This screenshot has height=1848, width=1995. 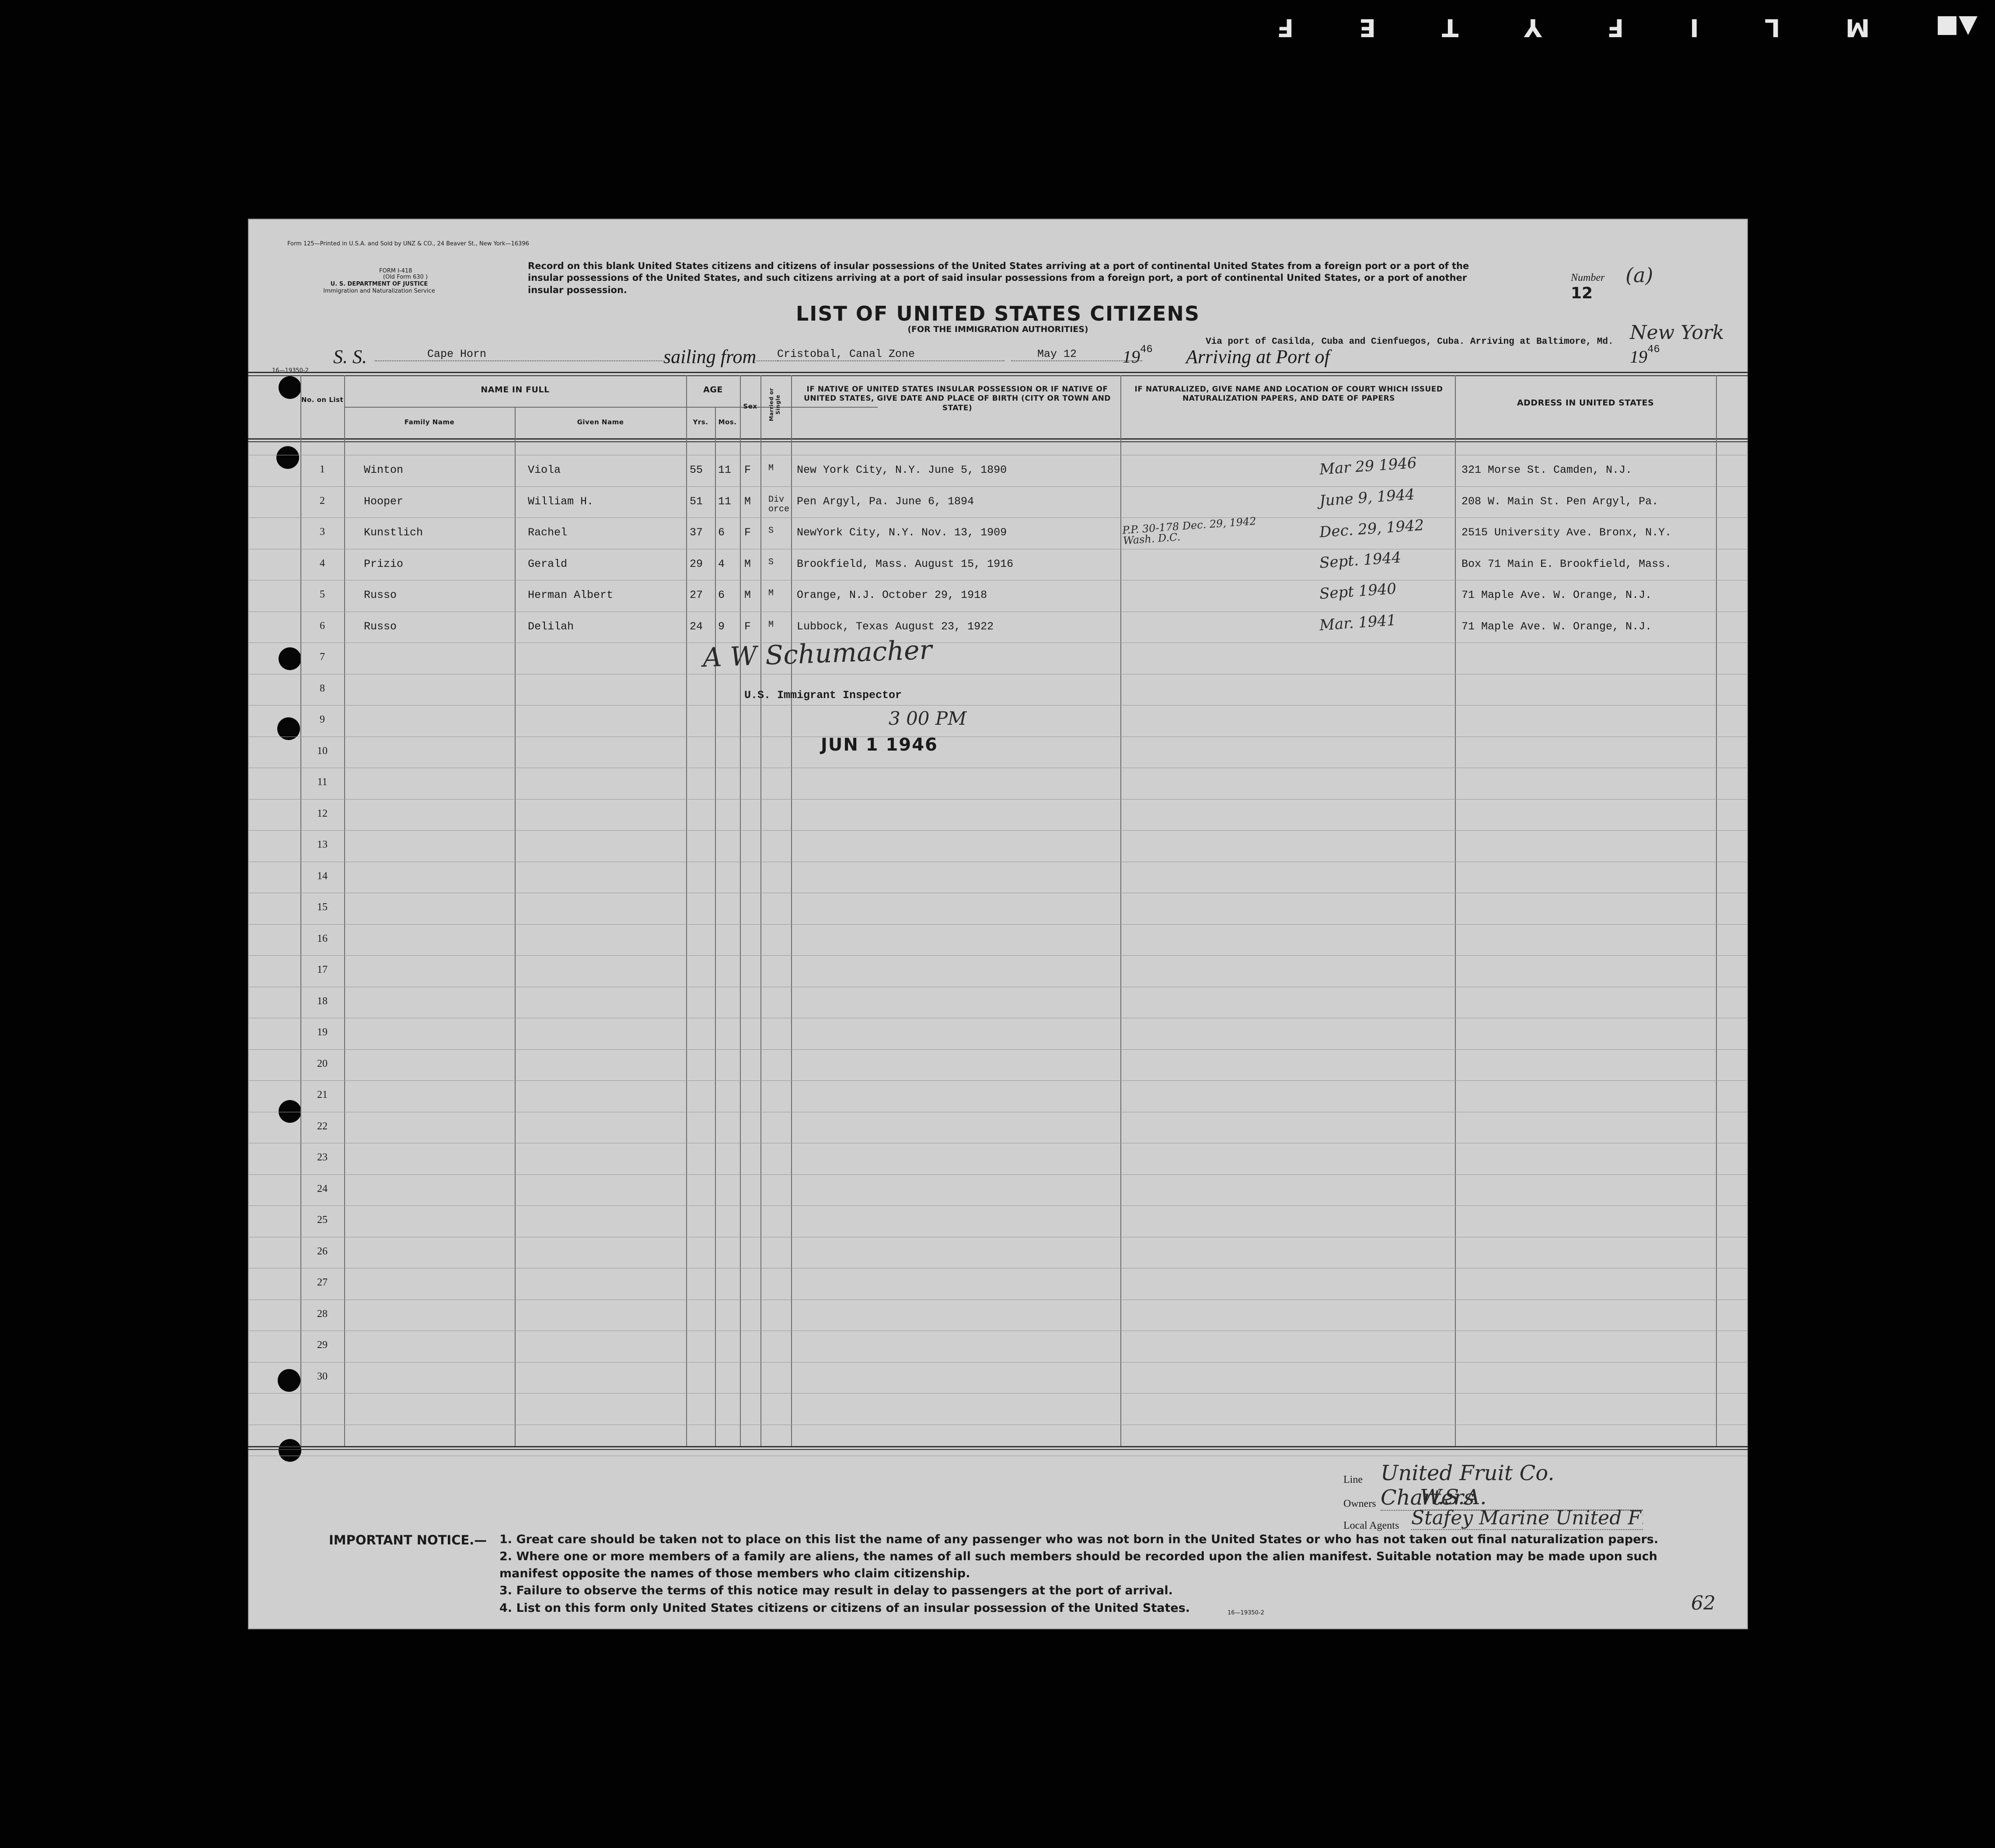 I want to click on row-number: 29, so click(x=322, y=1345).